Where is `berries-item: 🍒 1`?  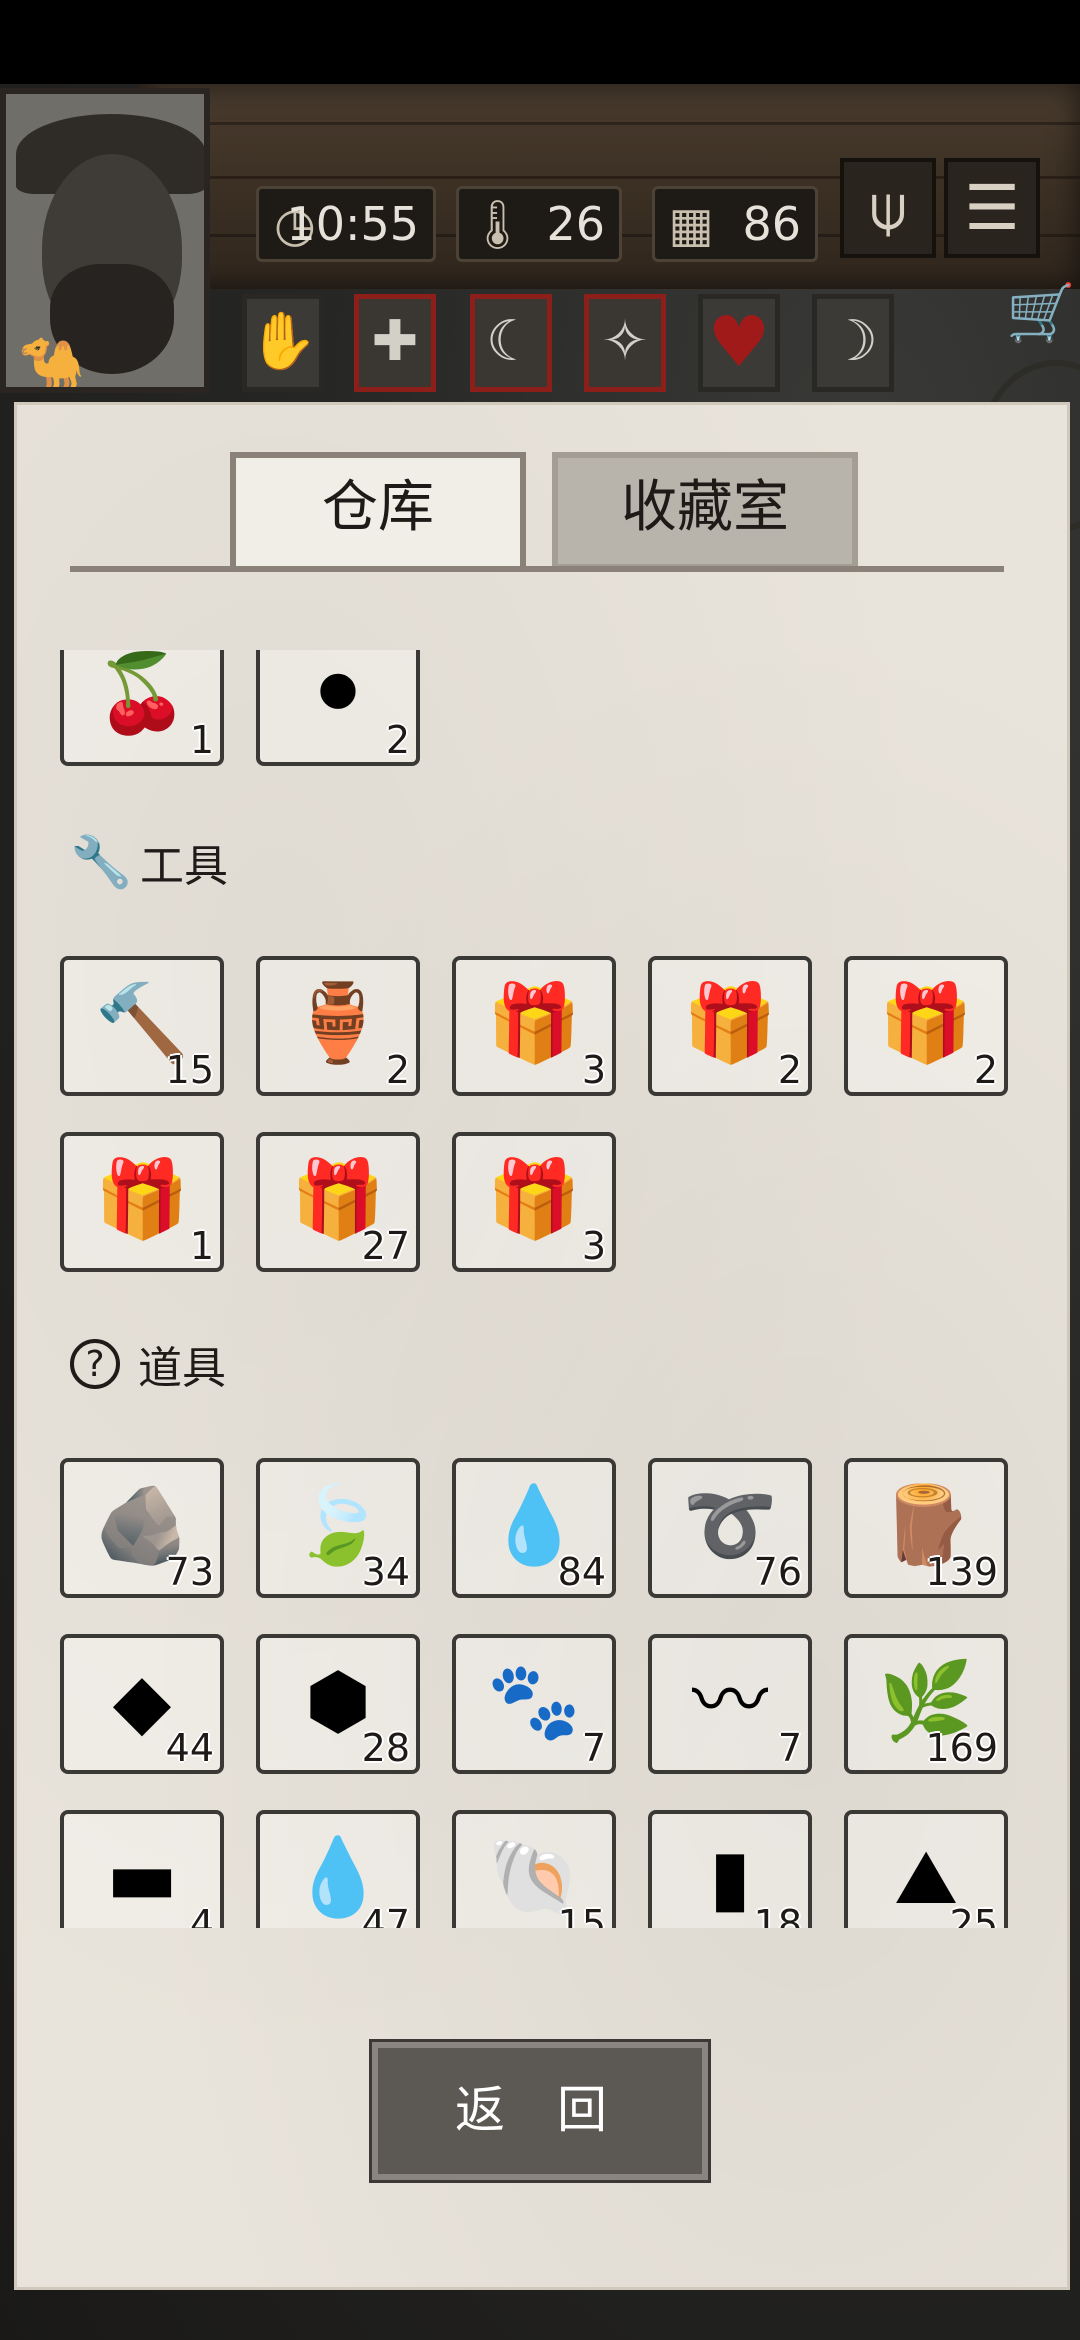 berries-item: 🍒 1 is located at coordinates (142, 708).